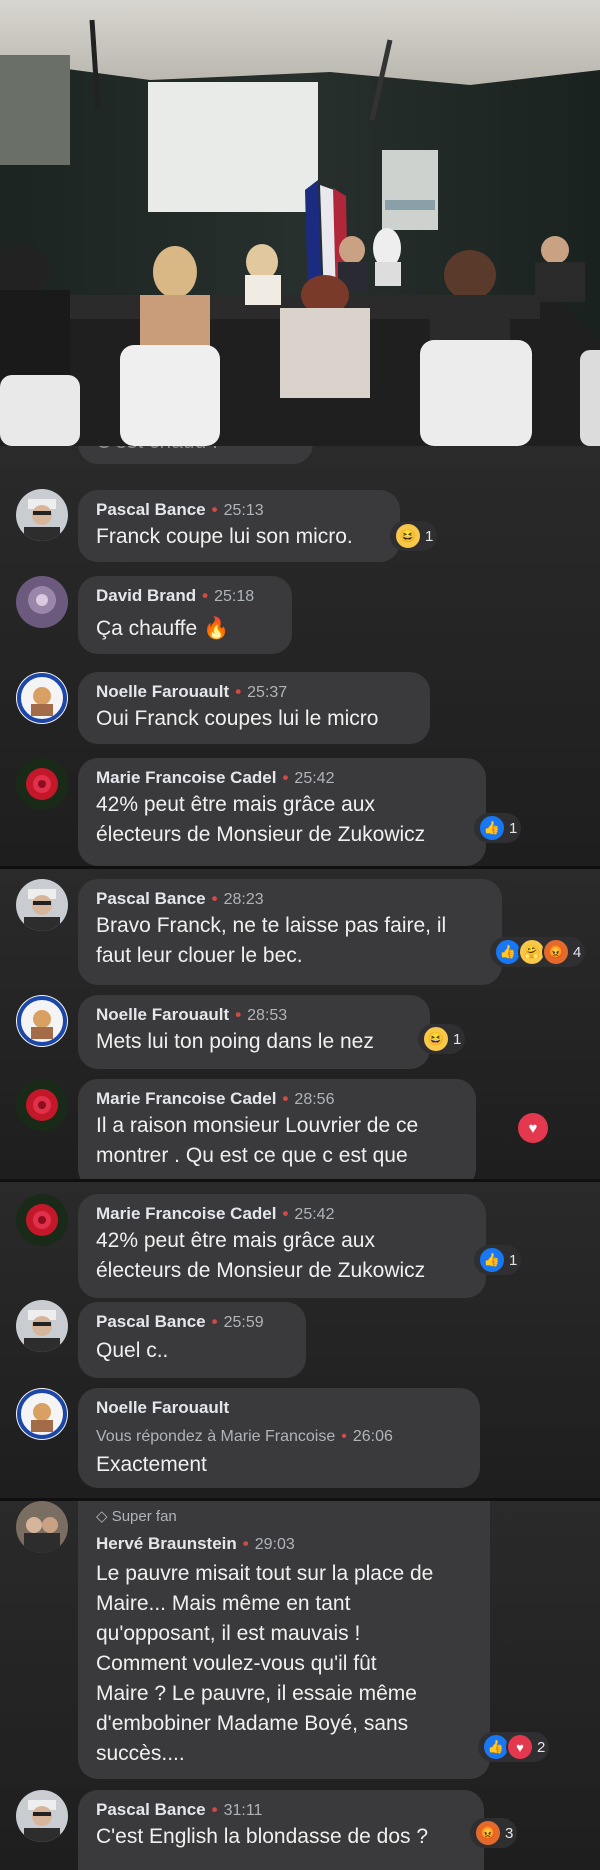 The image size is (600, 1870). I want to click on comment-text: C'est chaud !, so click(157, 451).